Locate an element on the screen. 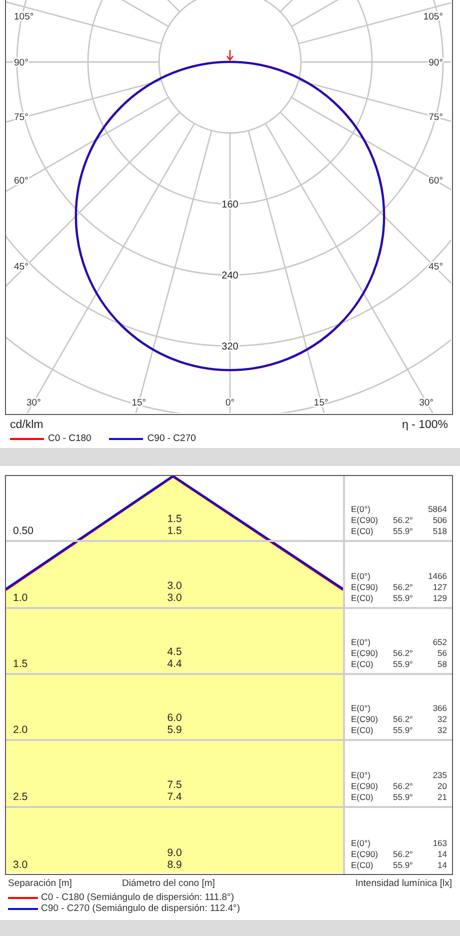 The image size is (460, 936). separation-value: 1.5 is located at coordinates (20, 664).